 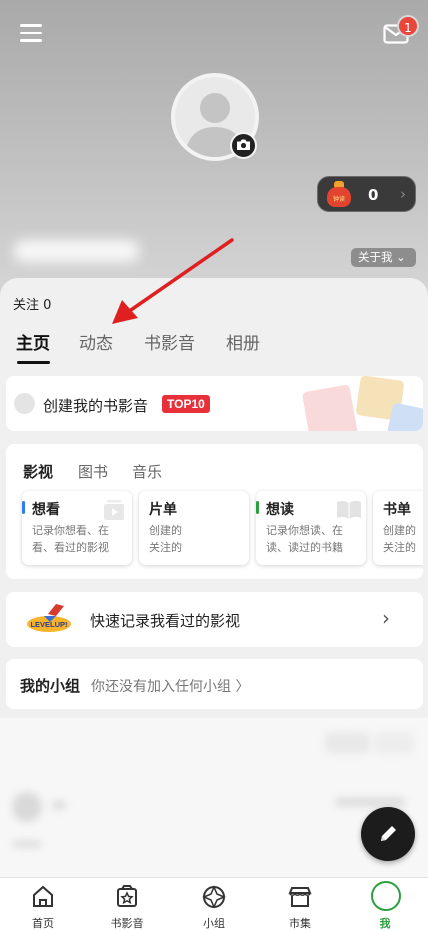 What do you see at coordinates (165, 621) in the screenshot?
I see `quick-record-label: 快速记录我看过的影视` at bounding box center [165, 621].